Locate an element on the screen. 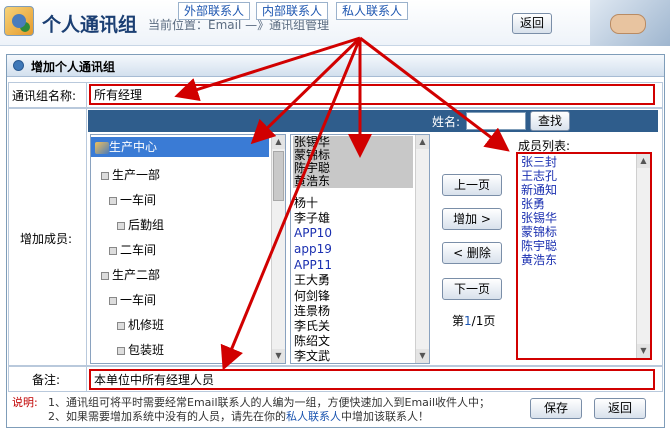 Image resolution: width=670 pixels, height=434 pixels. name-search-label: 姓名: is located at coordinates (446, 122).